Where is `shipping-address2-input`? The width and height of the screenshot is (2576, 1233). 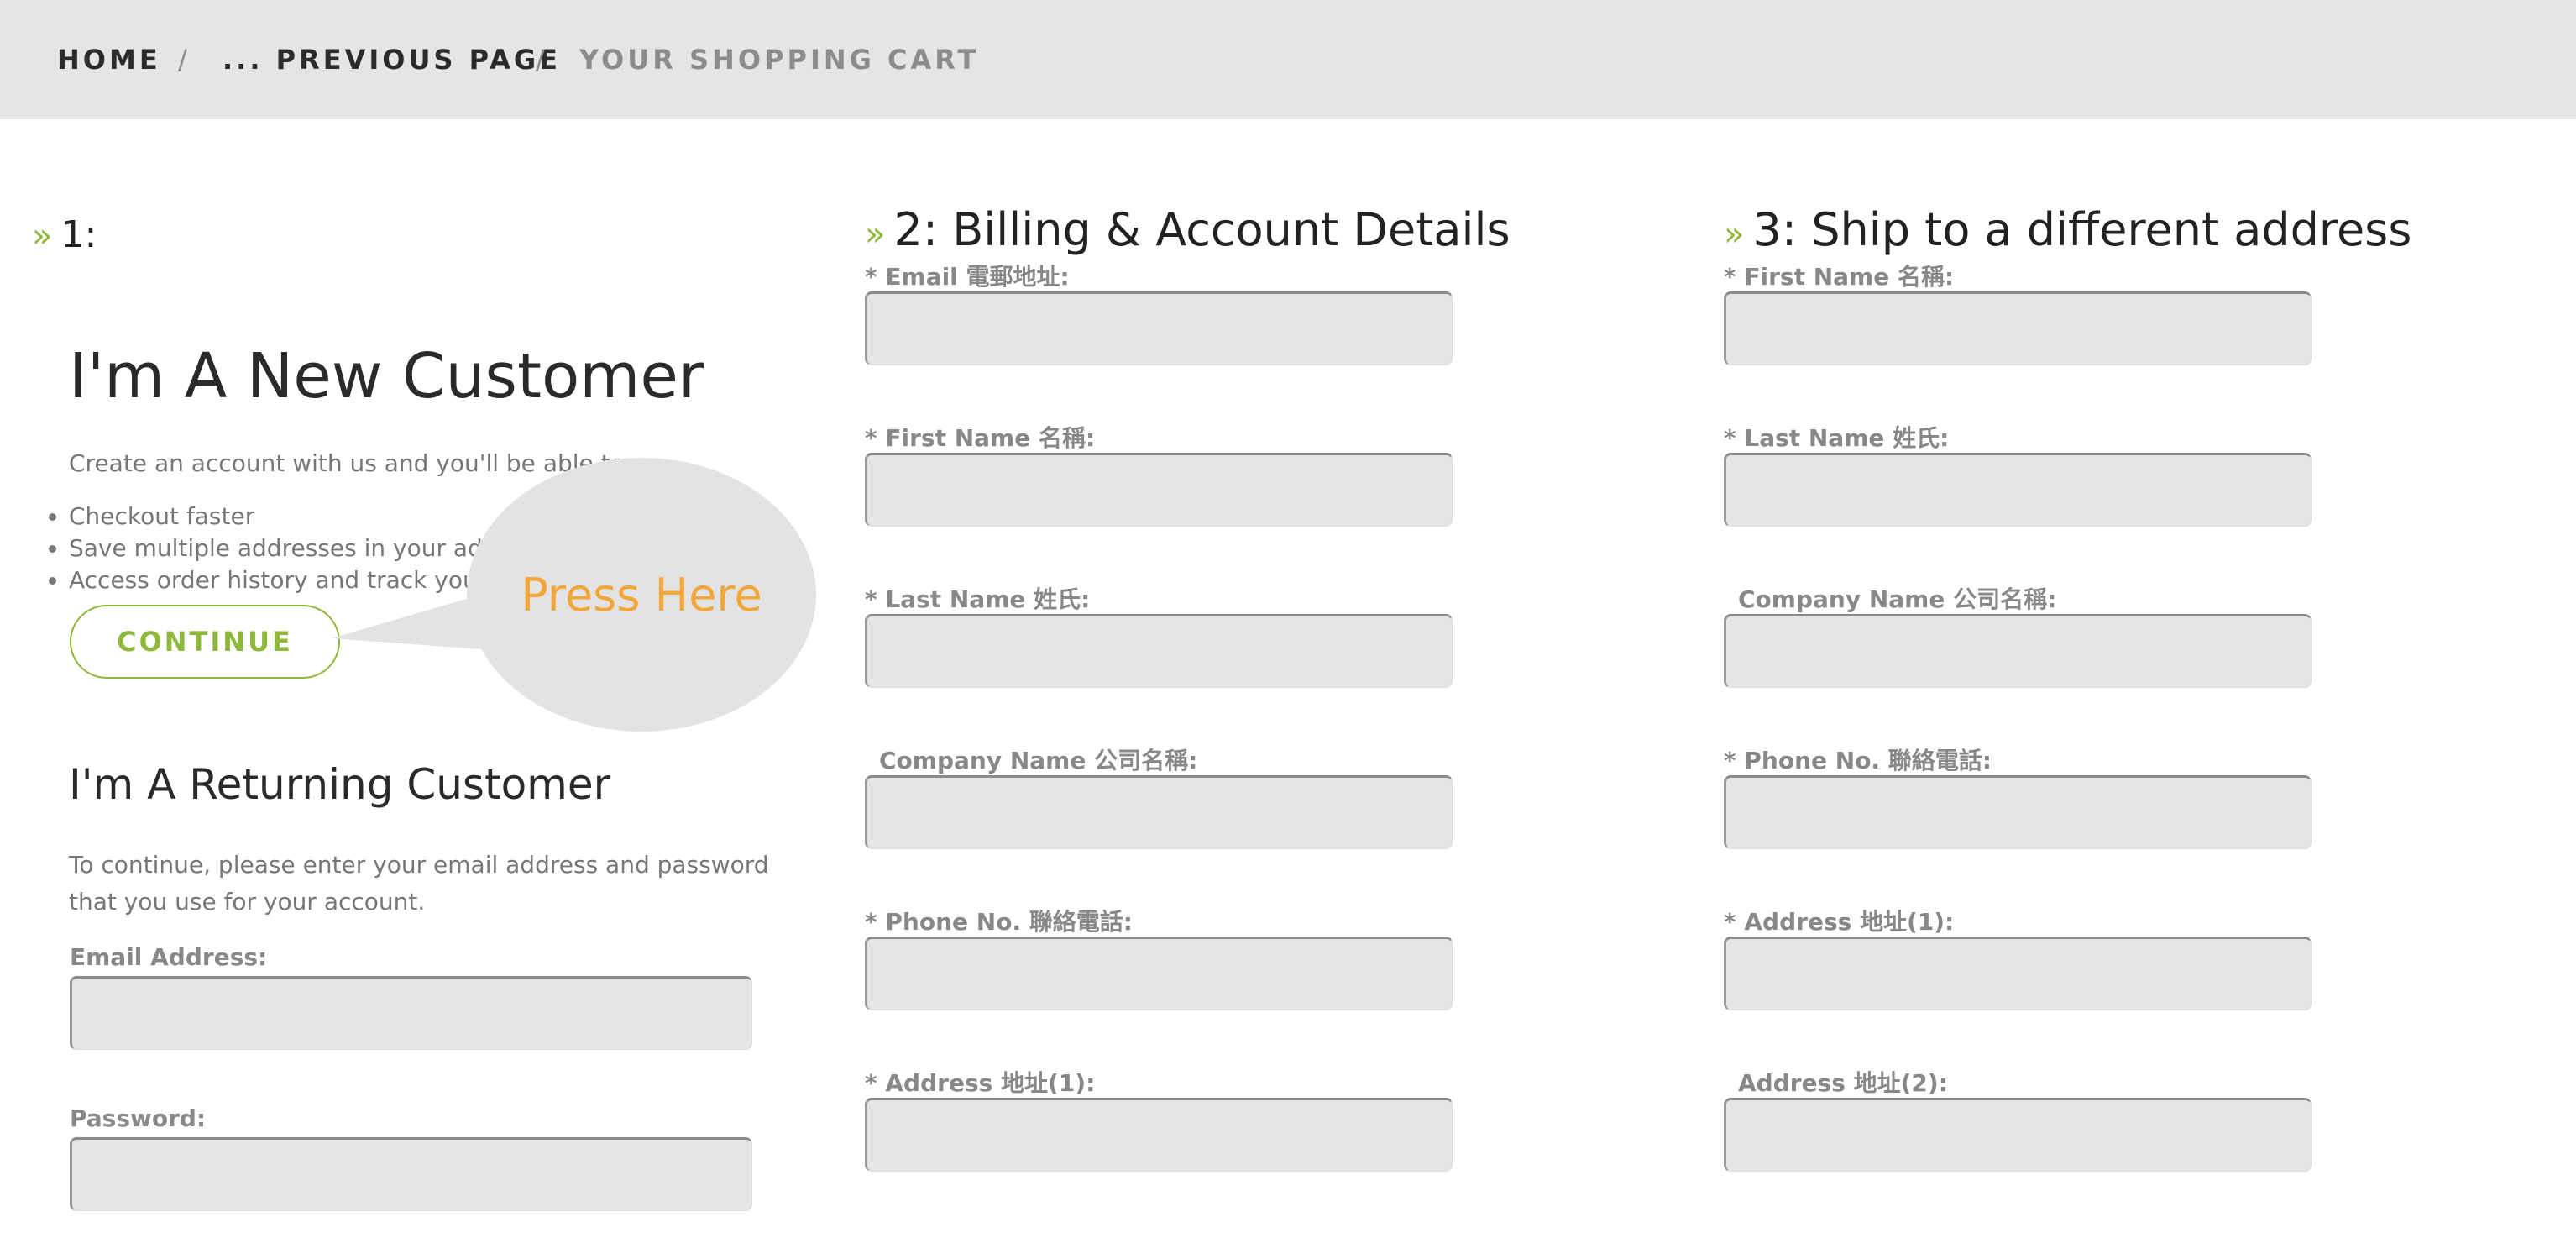
shipping-address2-input is located at coordinates (2018, 1135).